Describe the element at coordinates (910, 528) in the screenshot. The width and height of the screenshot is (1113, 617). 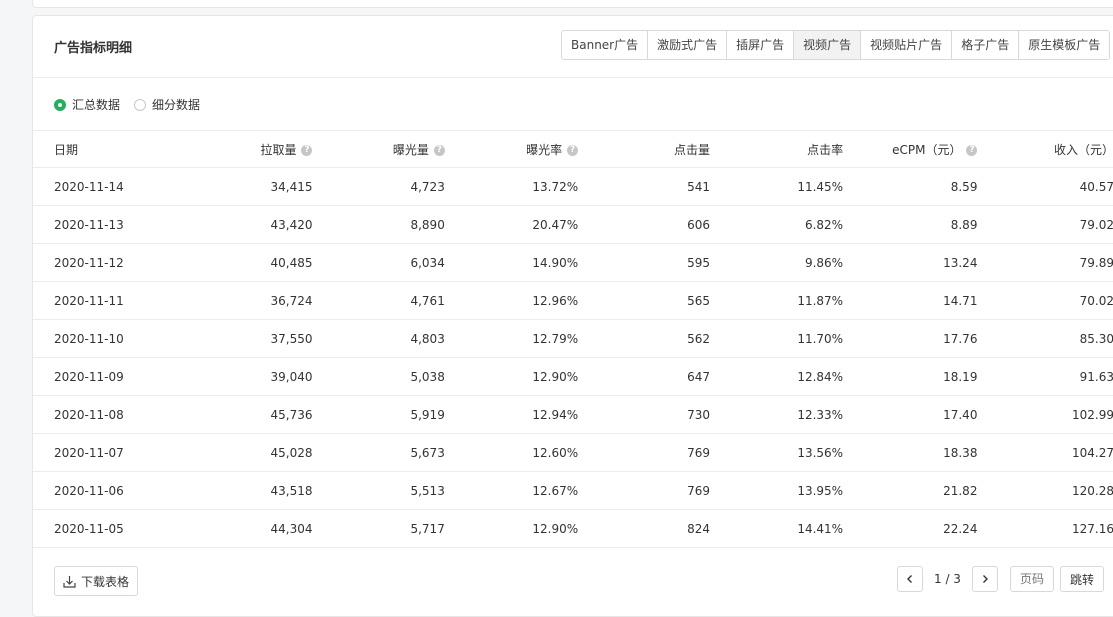
I see `table-cell: 22.24` at that location.